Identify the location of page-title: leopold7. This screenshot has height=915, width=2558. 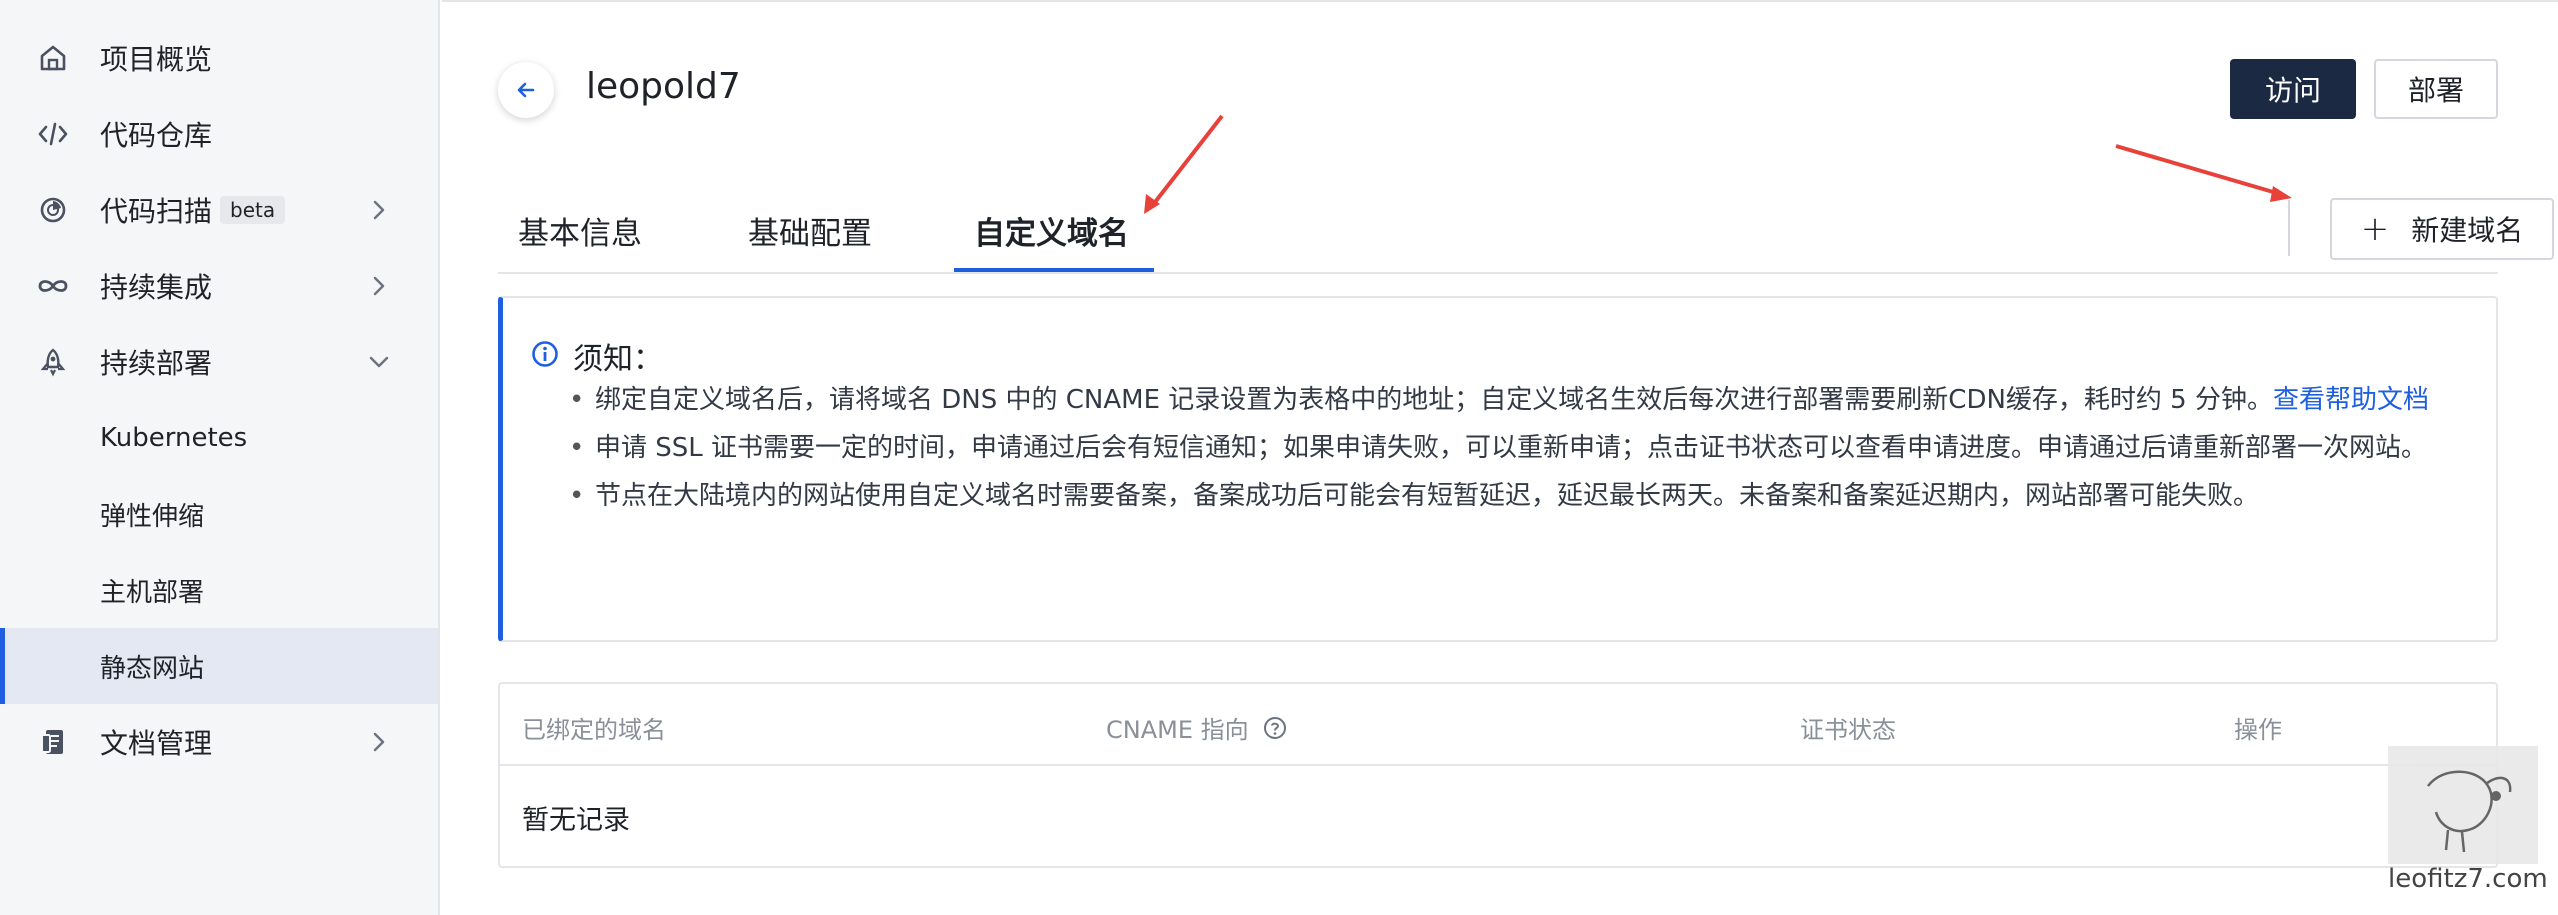
(663, 86).